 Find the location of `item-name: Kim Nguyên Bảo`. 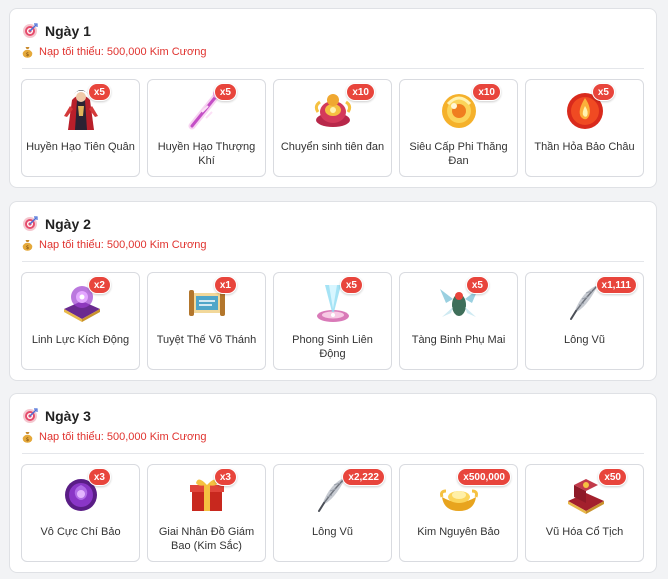

item-name: Kim Nguyên Bảo is located at coordinates (458, 532).